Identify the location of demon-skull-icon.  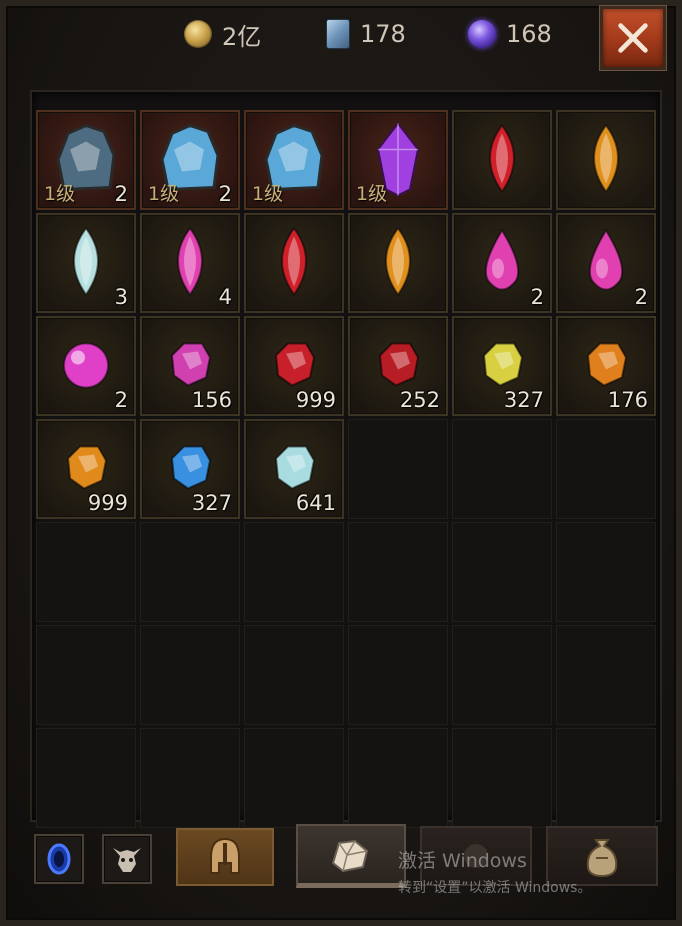
(127, 860).